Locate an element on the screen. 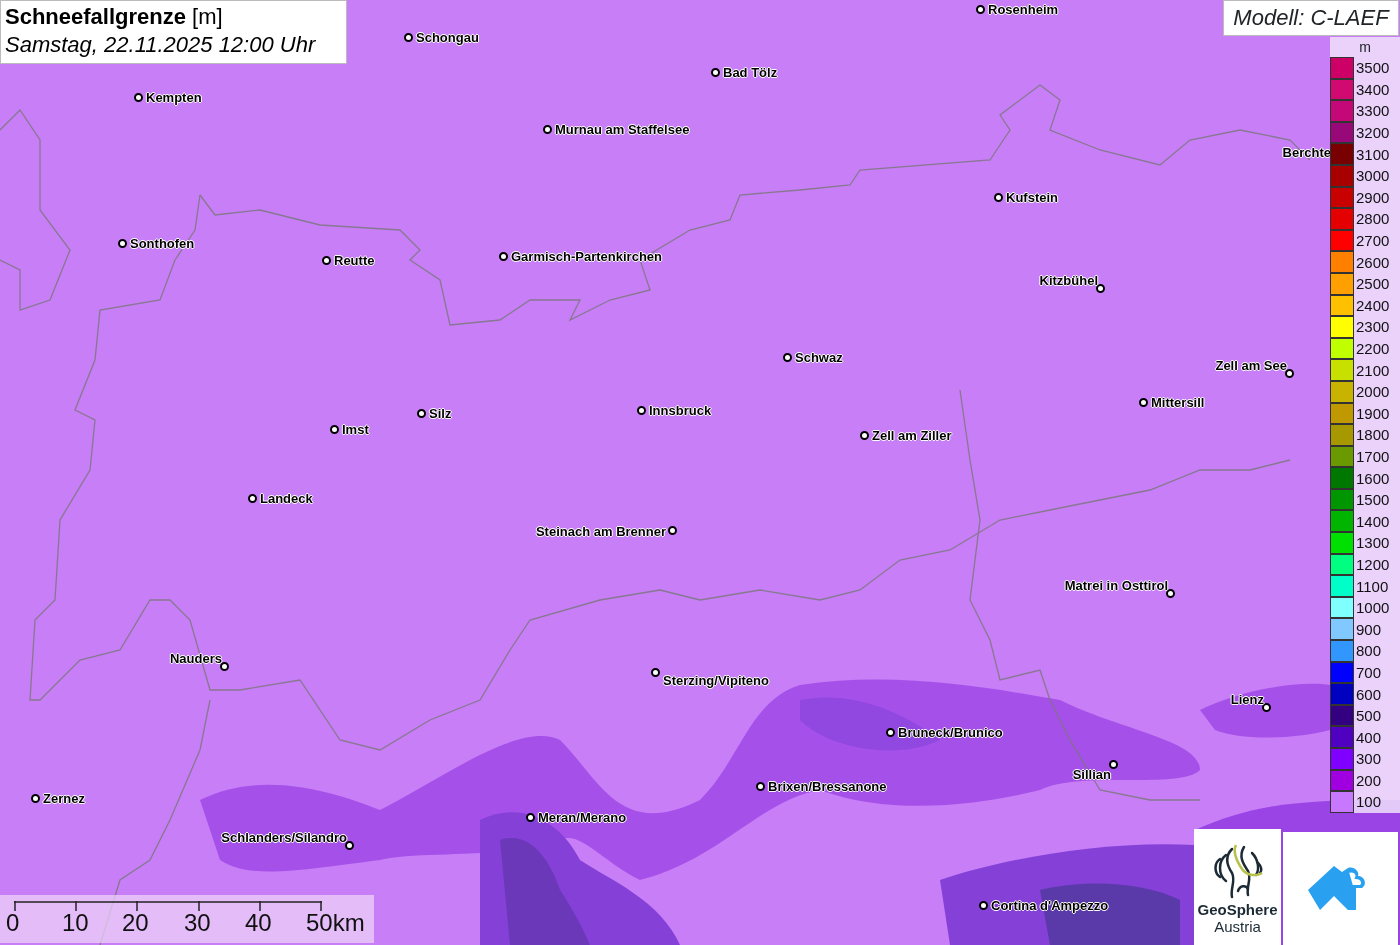  city-label: Nauders is located at coordinates (195, 659).